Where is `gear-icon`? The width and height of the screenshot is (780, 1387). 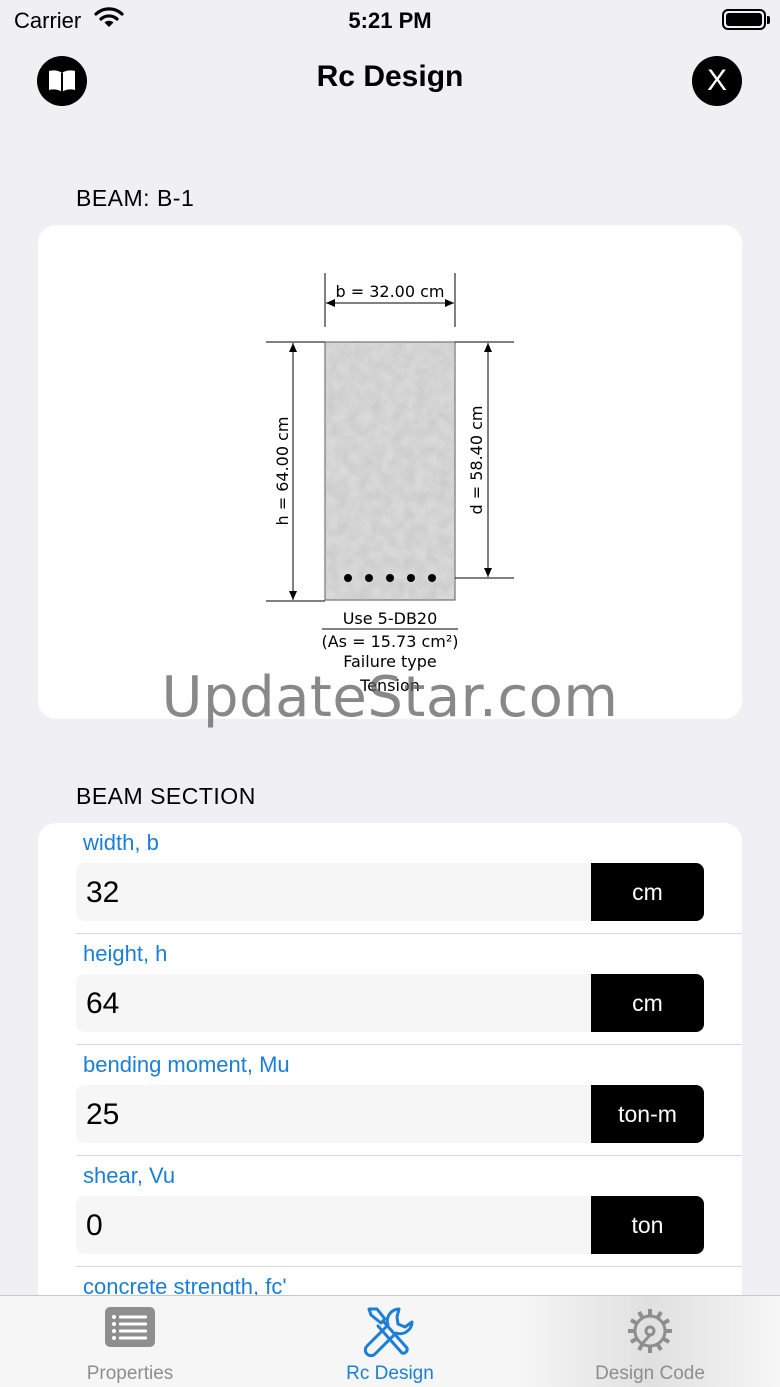
gear-icon is located at coordinates (650, 1331).